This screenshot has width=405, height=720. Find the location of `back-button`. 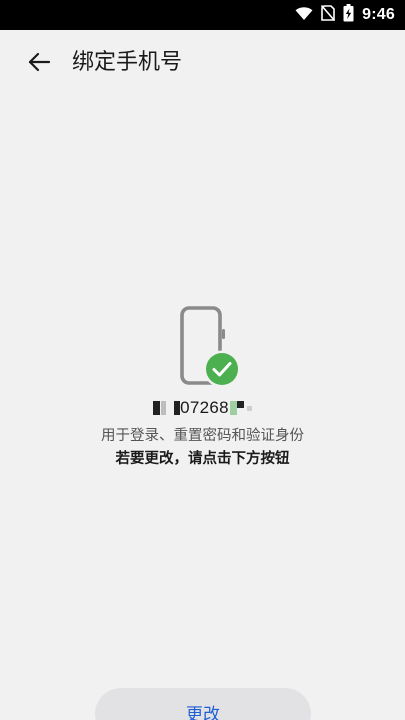

back-button is located at coordinates (39, 64).